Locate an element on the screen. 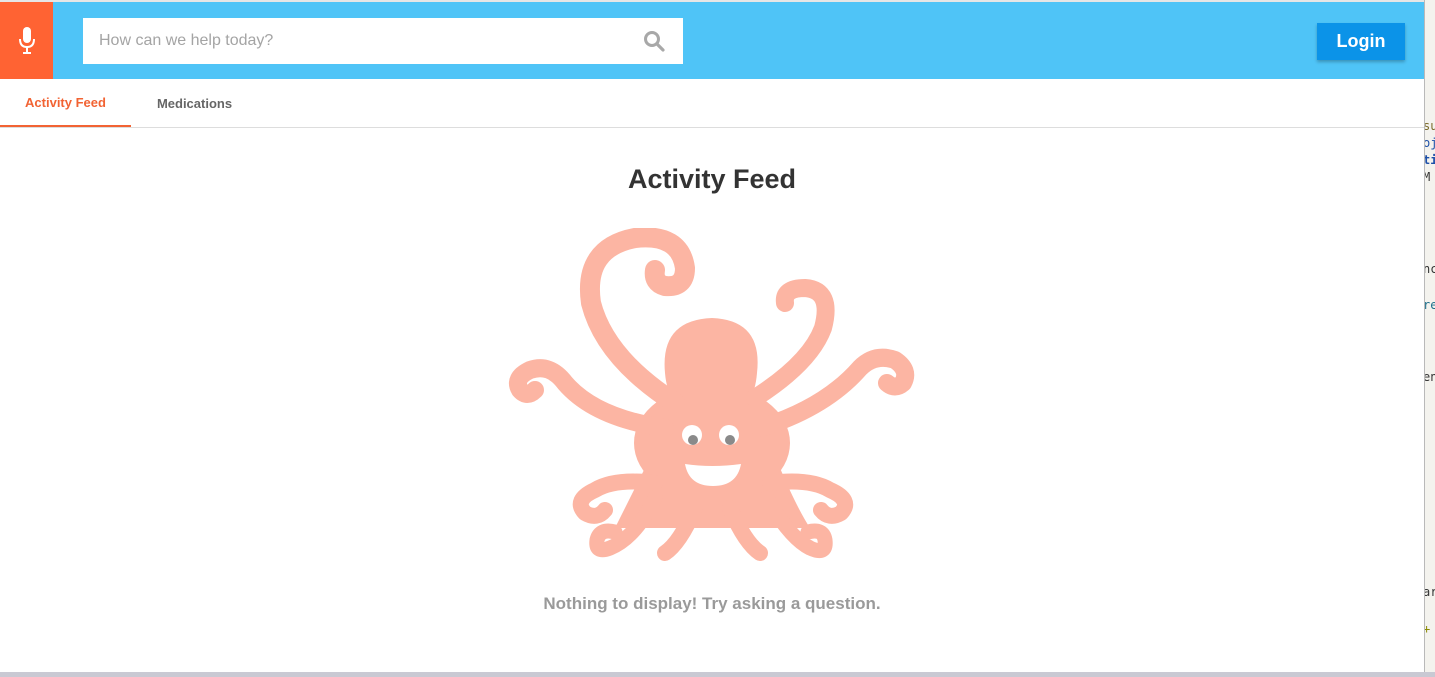  window-bottom-edge is located at coordinates (717, 674).